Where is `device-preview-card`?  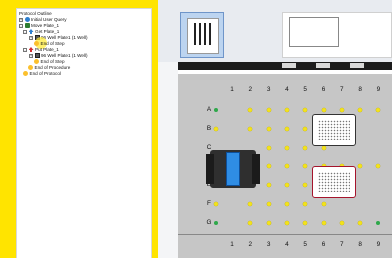
device-preview-card is located at coordinates (337, 35).